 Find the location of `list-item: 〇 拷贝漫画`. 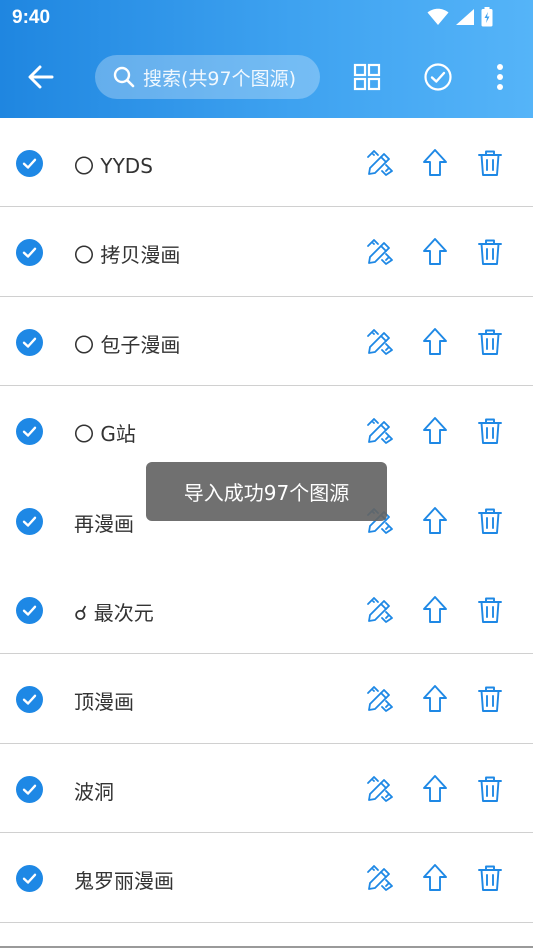

list-item: 〇 拷贝漫画 is located at coordinates (266, 252).